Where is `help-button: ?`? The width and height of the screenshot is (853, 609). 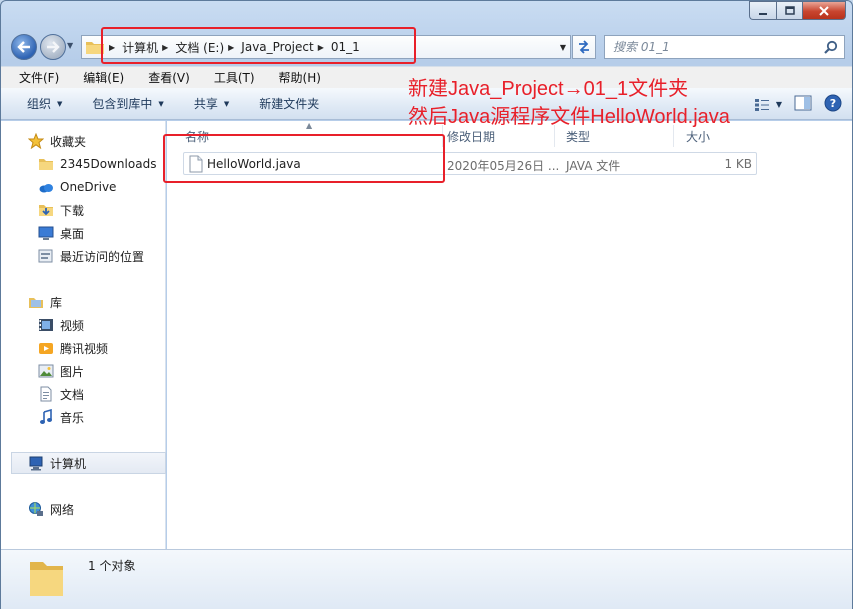
help-button: ? is located at coordinates (833, 104).